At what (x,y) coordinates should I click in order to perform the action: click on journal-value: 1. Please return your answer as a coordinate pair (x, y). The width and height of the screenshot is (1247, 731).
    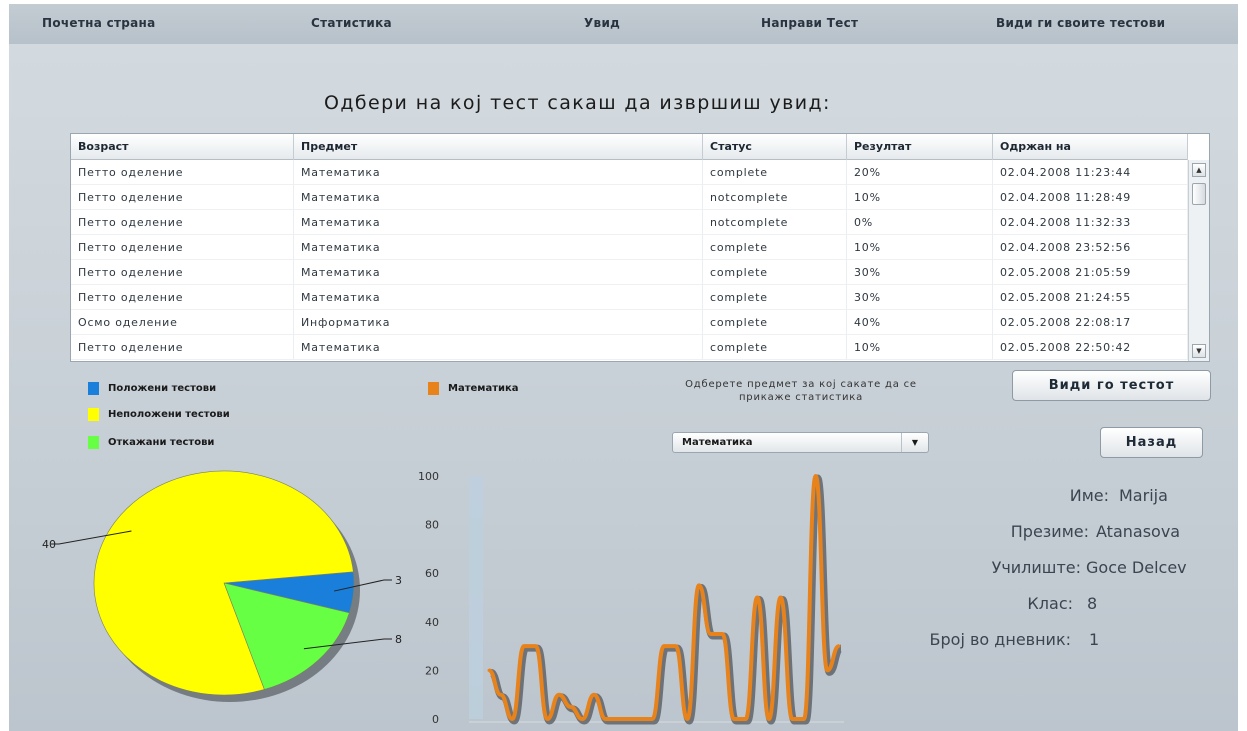
    Looking at the image, I should click on (1094, 639).